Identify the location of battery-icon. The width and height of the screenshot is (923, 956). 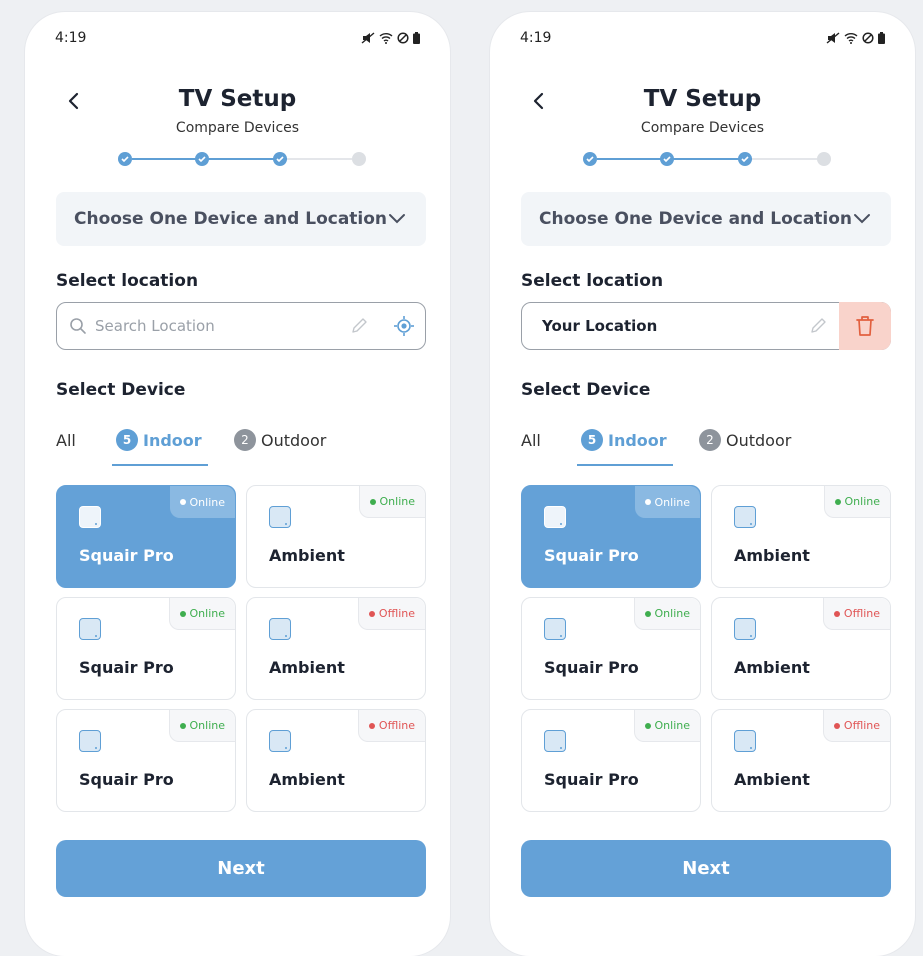
(881, 38).